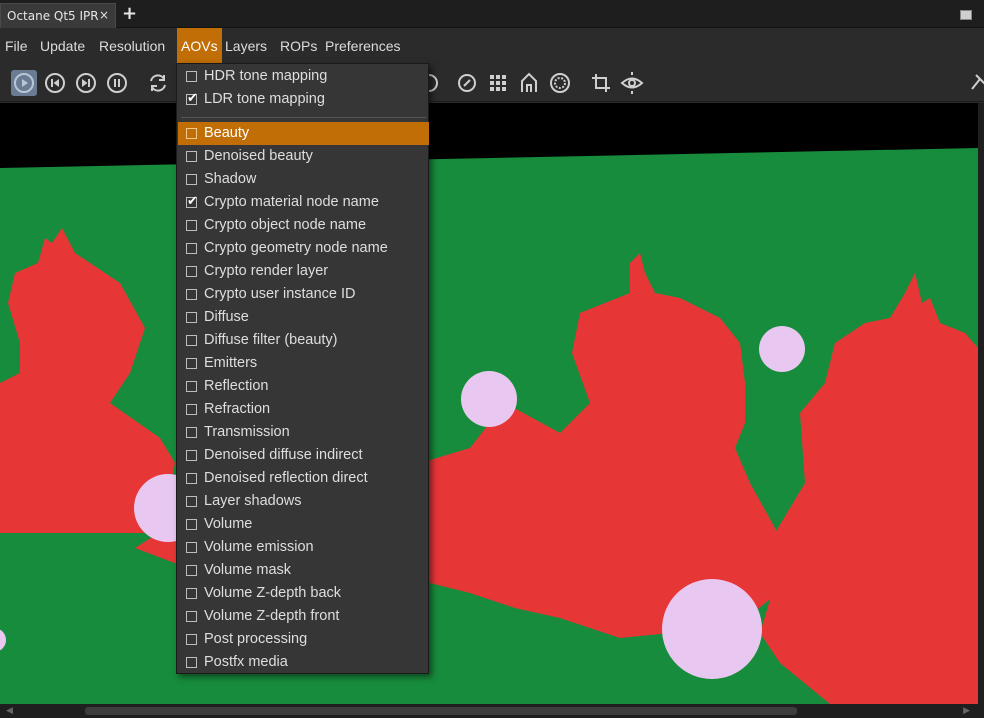 This screenshot has height=718, width=984. Describe the element at coordinates (303, 386) in the screenshot. I see `menu-item-reflection: Reflection` at that location.